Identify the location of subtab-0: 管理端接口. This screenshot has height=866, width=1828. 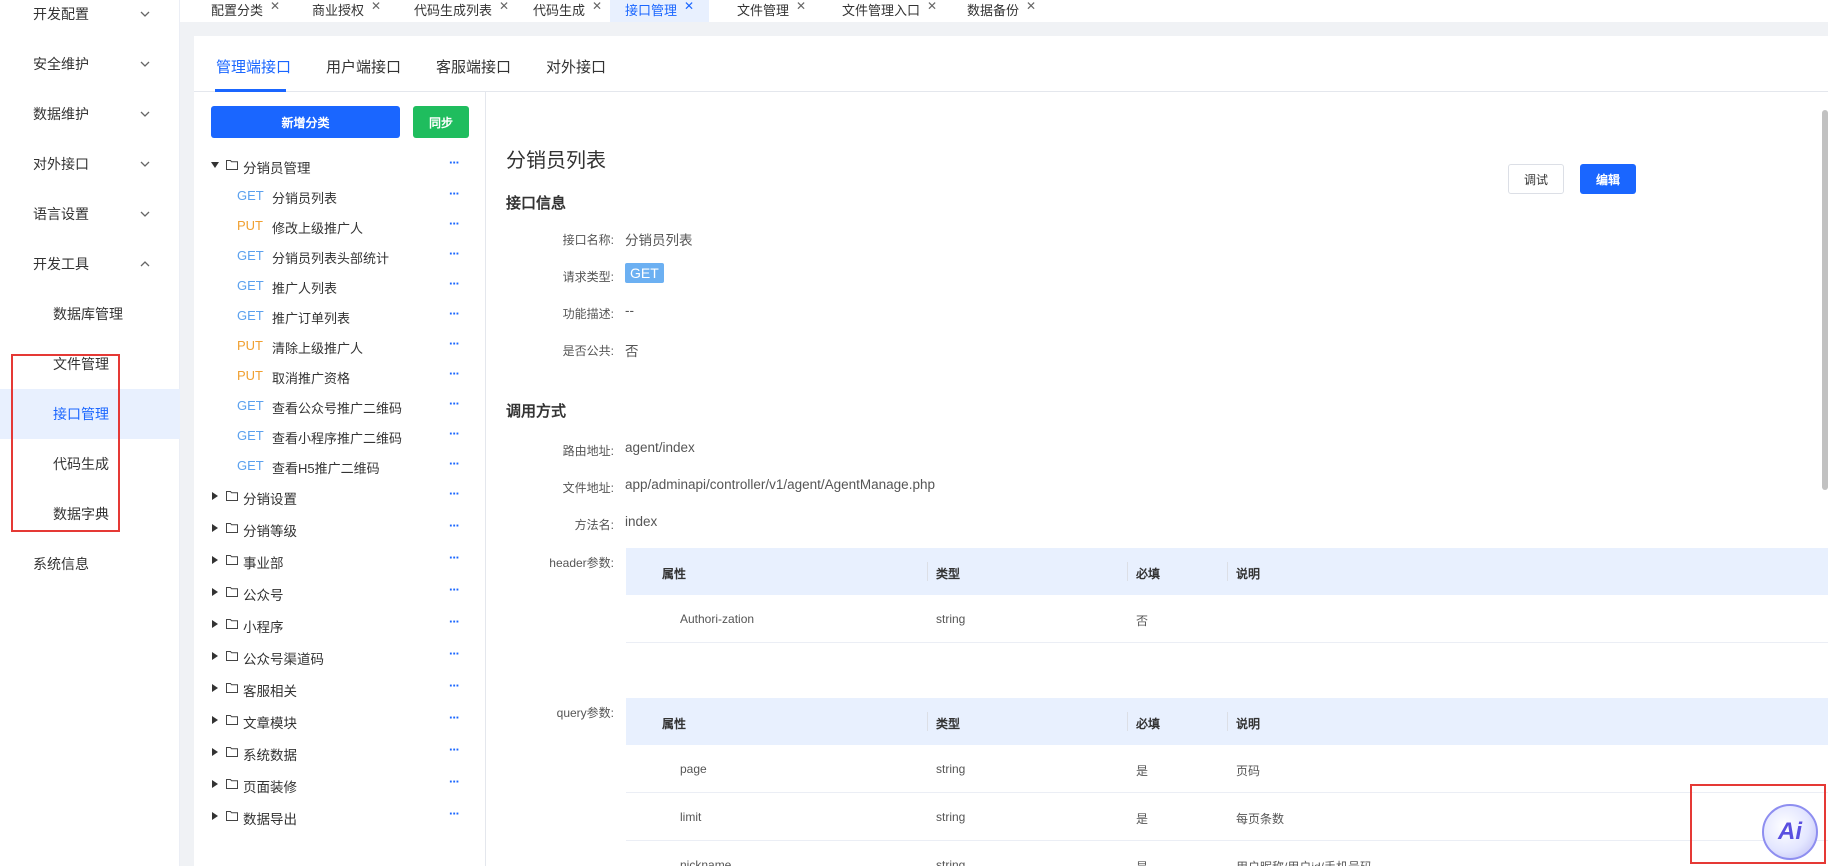
(253, 66).